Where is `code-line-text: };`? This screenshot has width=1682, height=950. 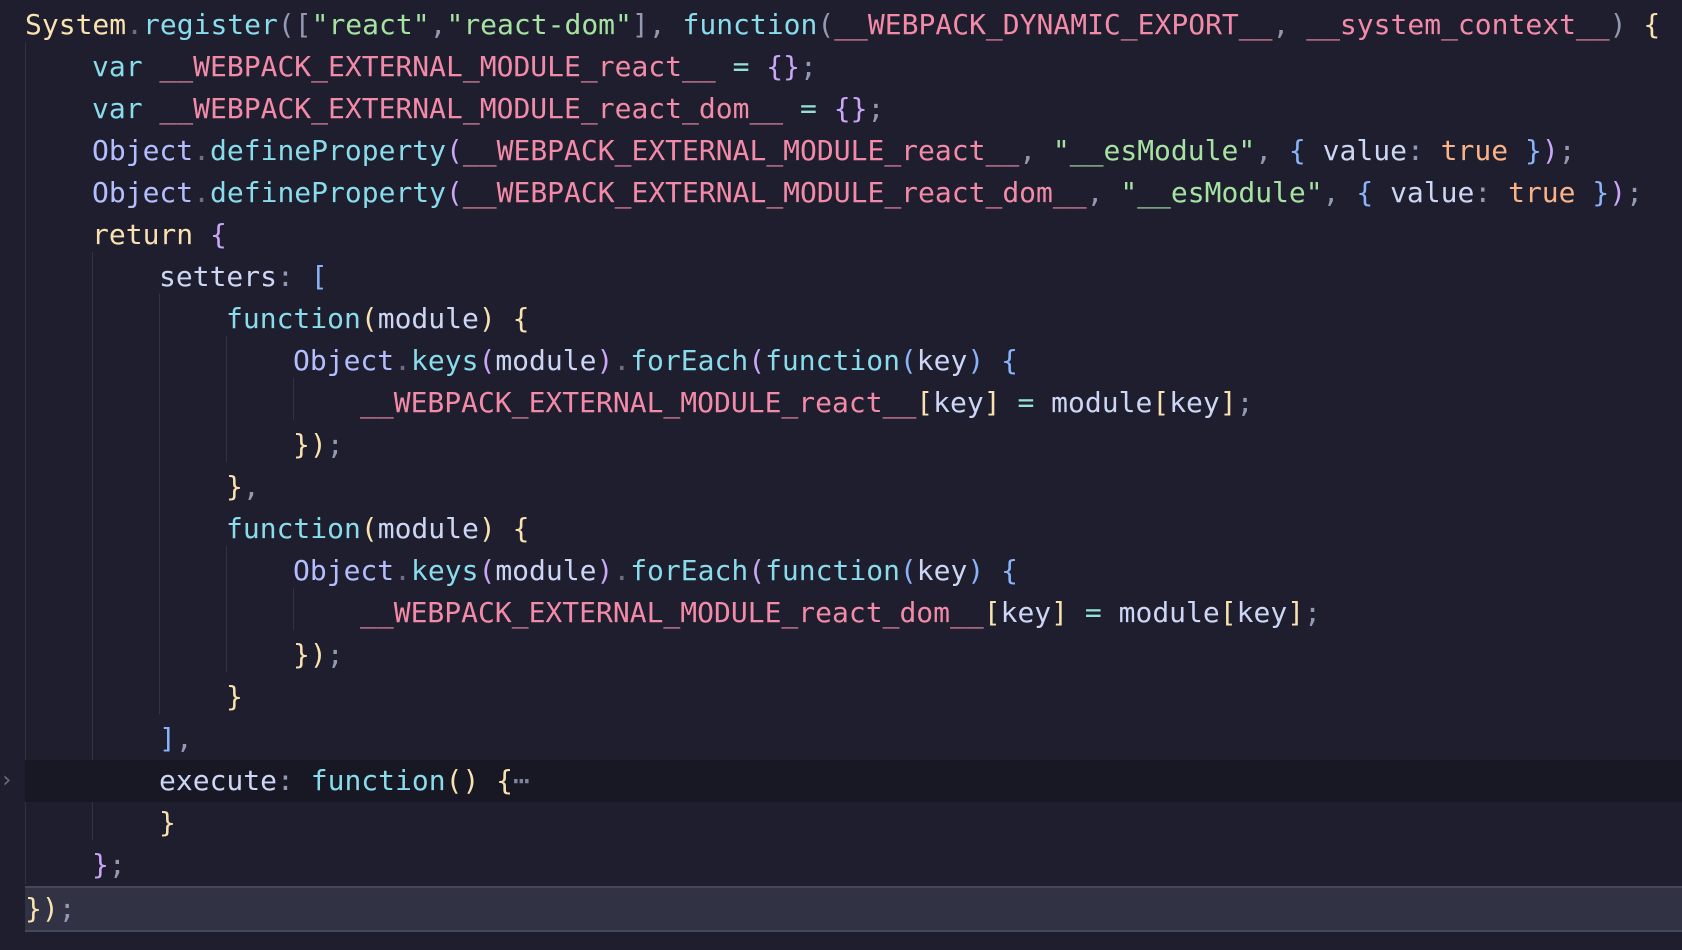 code-line-text: }; is located at coordinates (109, 865).